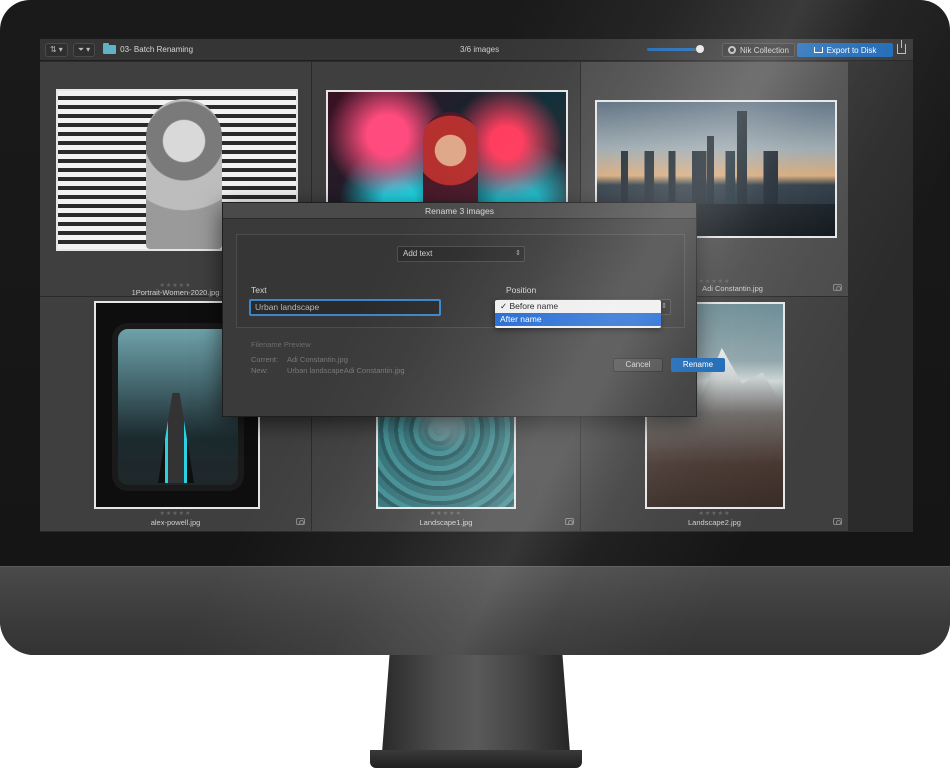  Describe the element at coordinates (714, 522) in the screenshot. I see `filename-label: Landscape2.jpg` at that location.